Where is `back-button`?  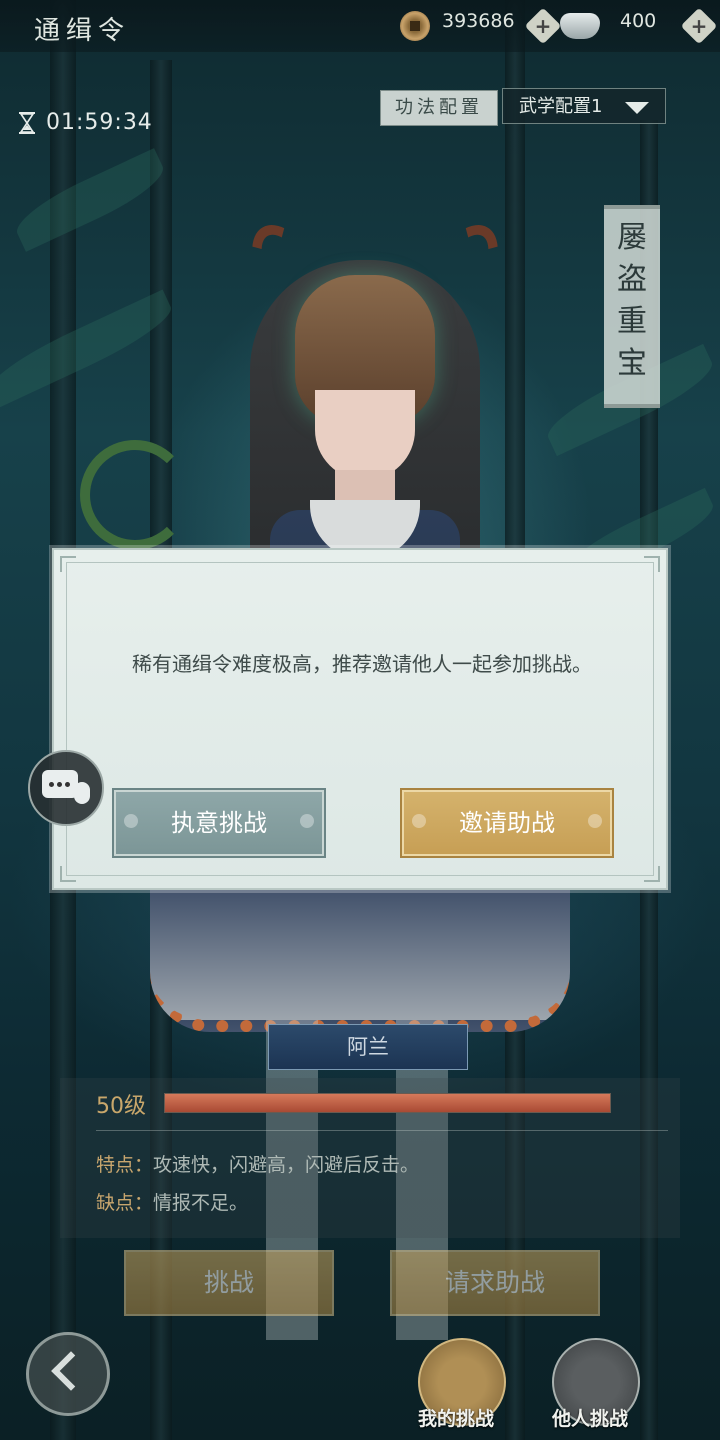
back-button is located at coordinates (68, 1374).